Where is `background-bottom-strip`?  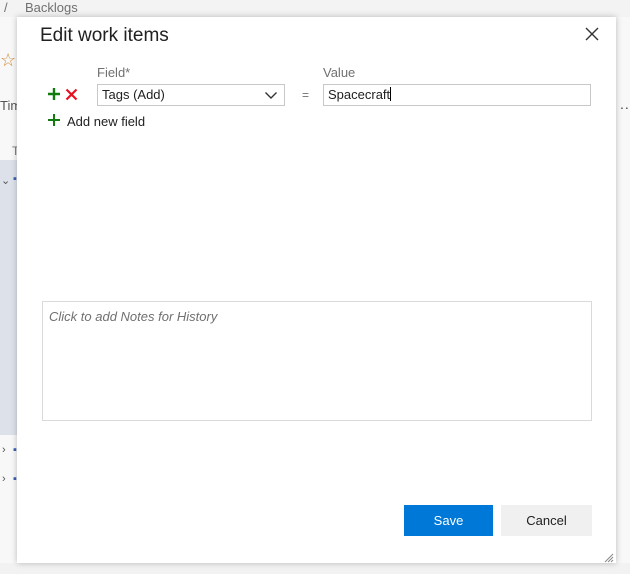
background-bottom-strip is located at coordinates (315, 568).